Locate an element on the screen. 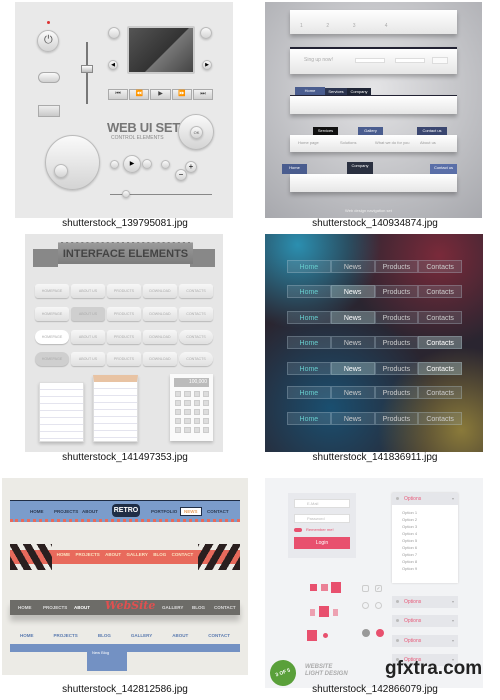 This screenshot has height=700, width=500. volume-knob is located at coordinates (72, 162).